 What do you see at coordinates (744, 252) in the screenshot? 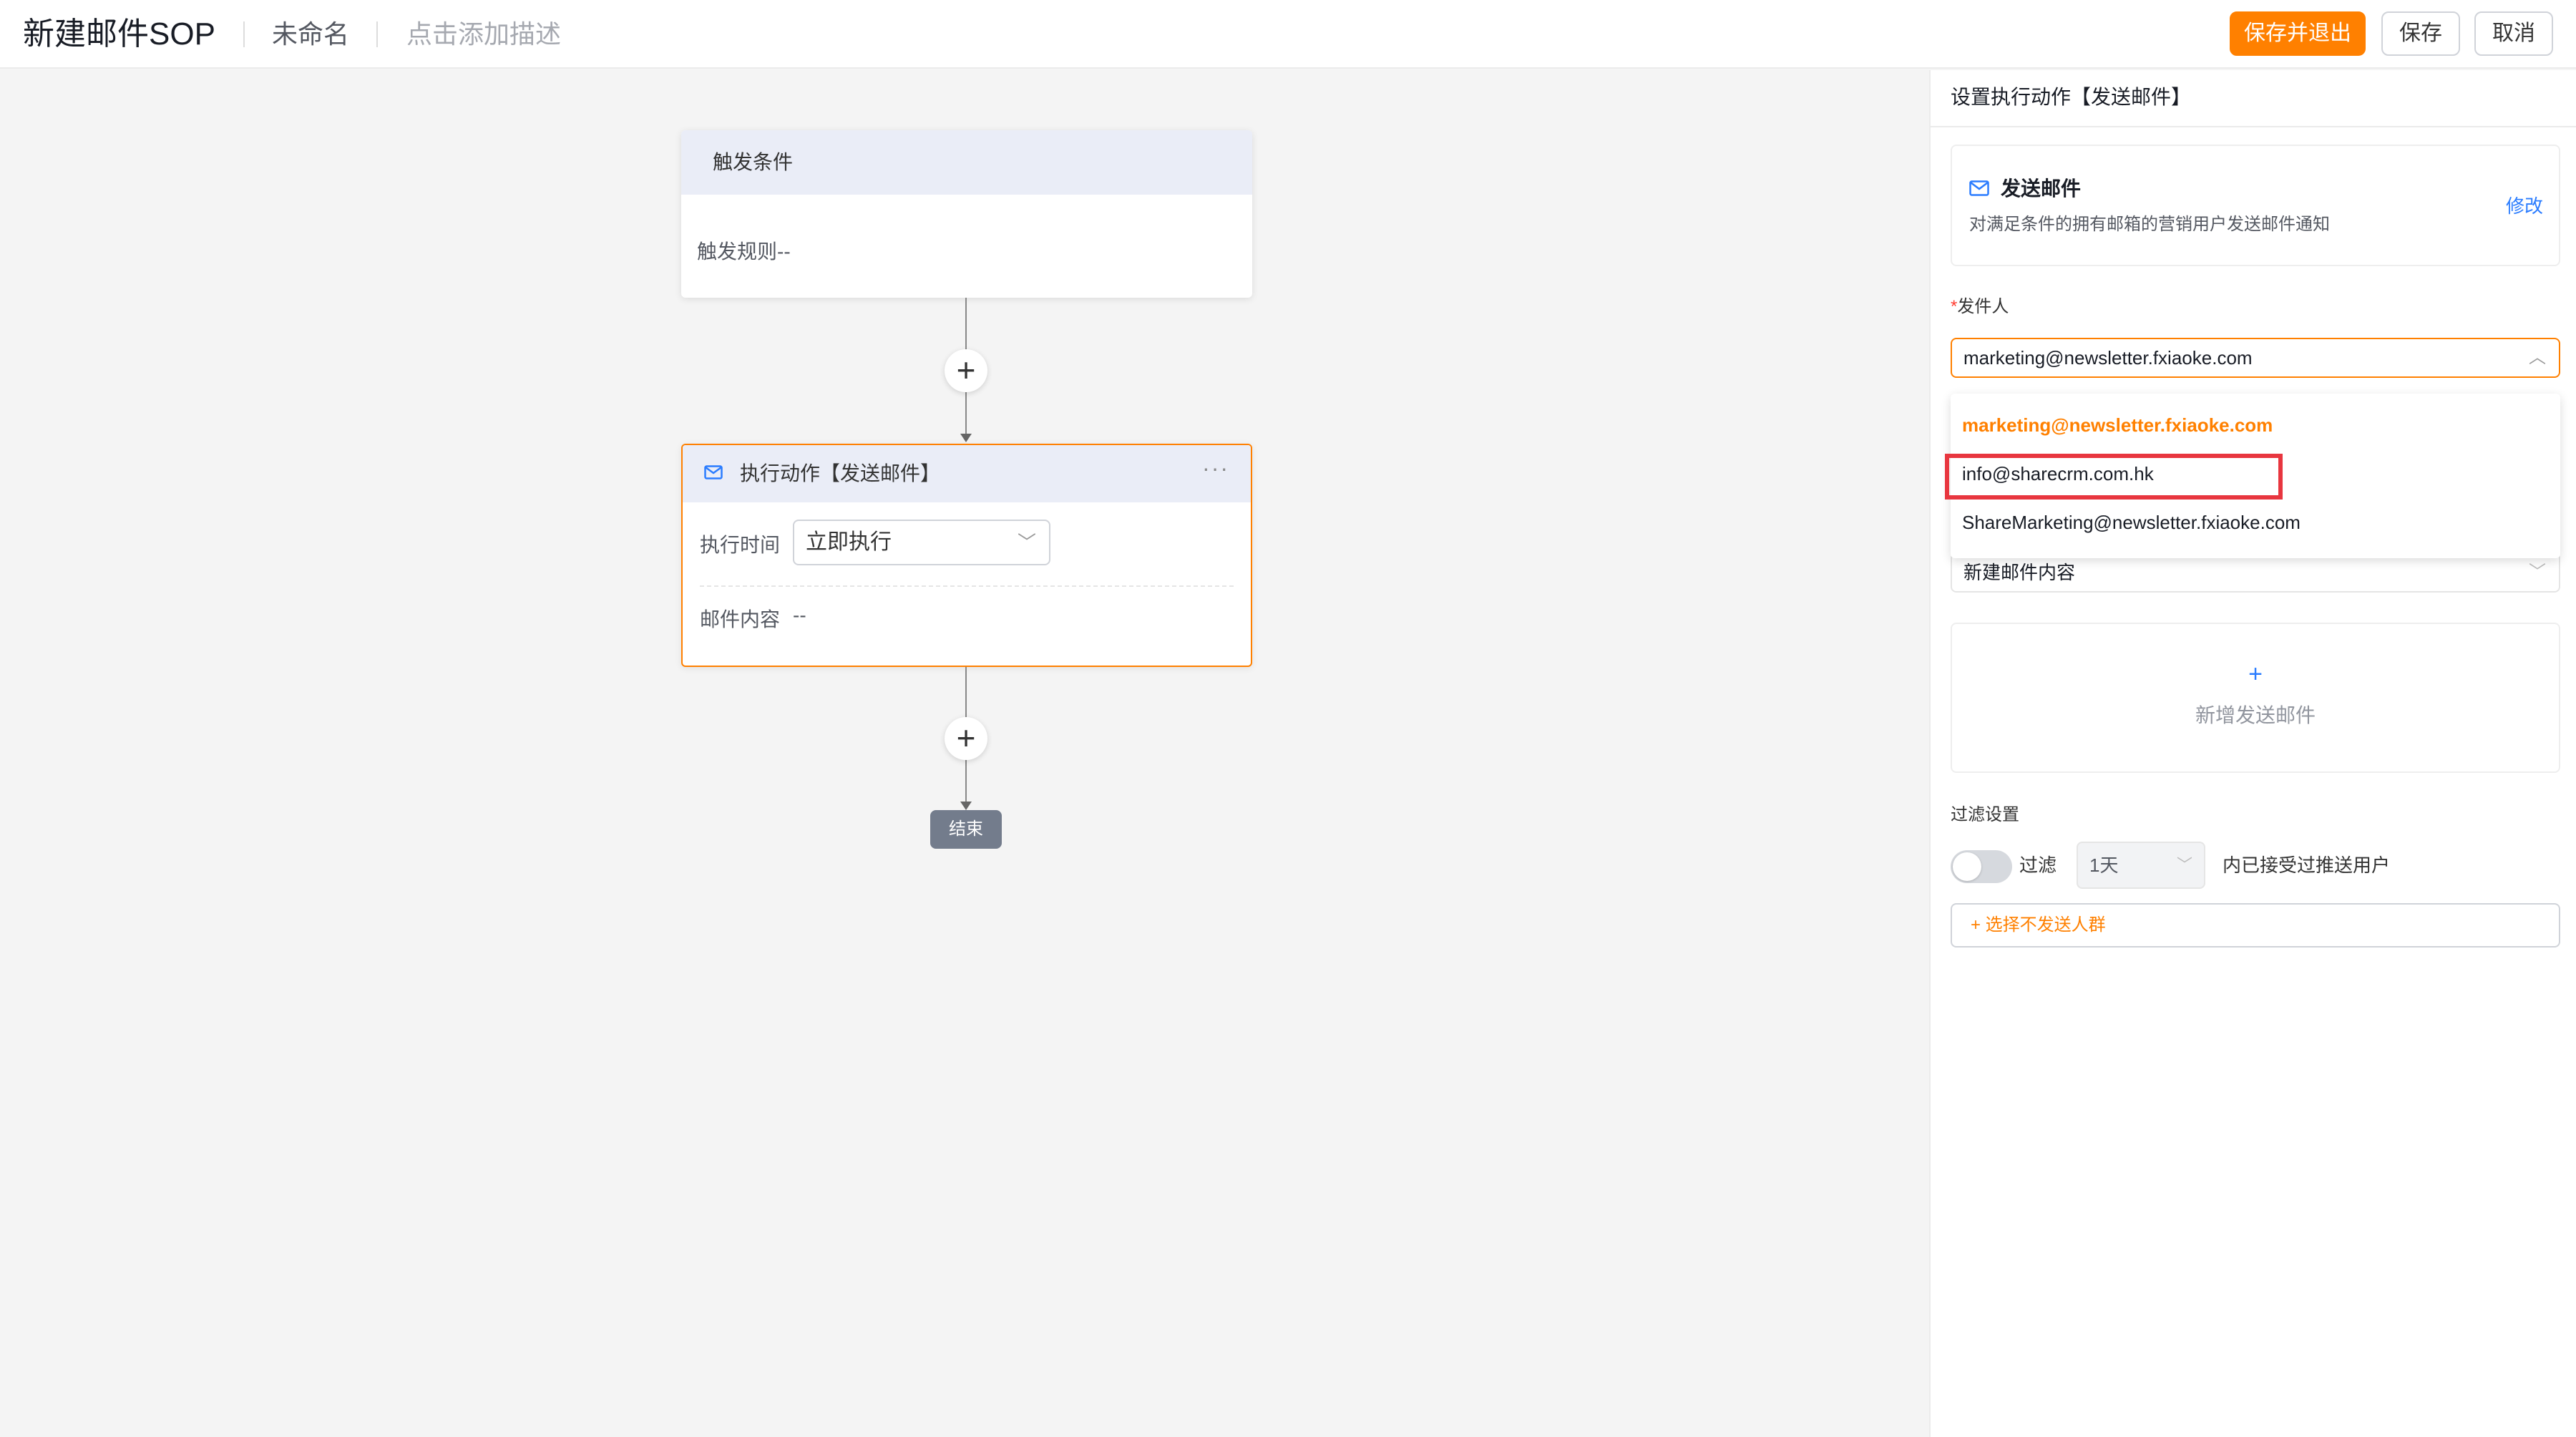
I see `trigger-rule: 触发规则--` at bounding box center [744, 252].